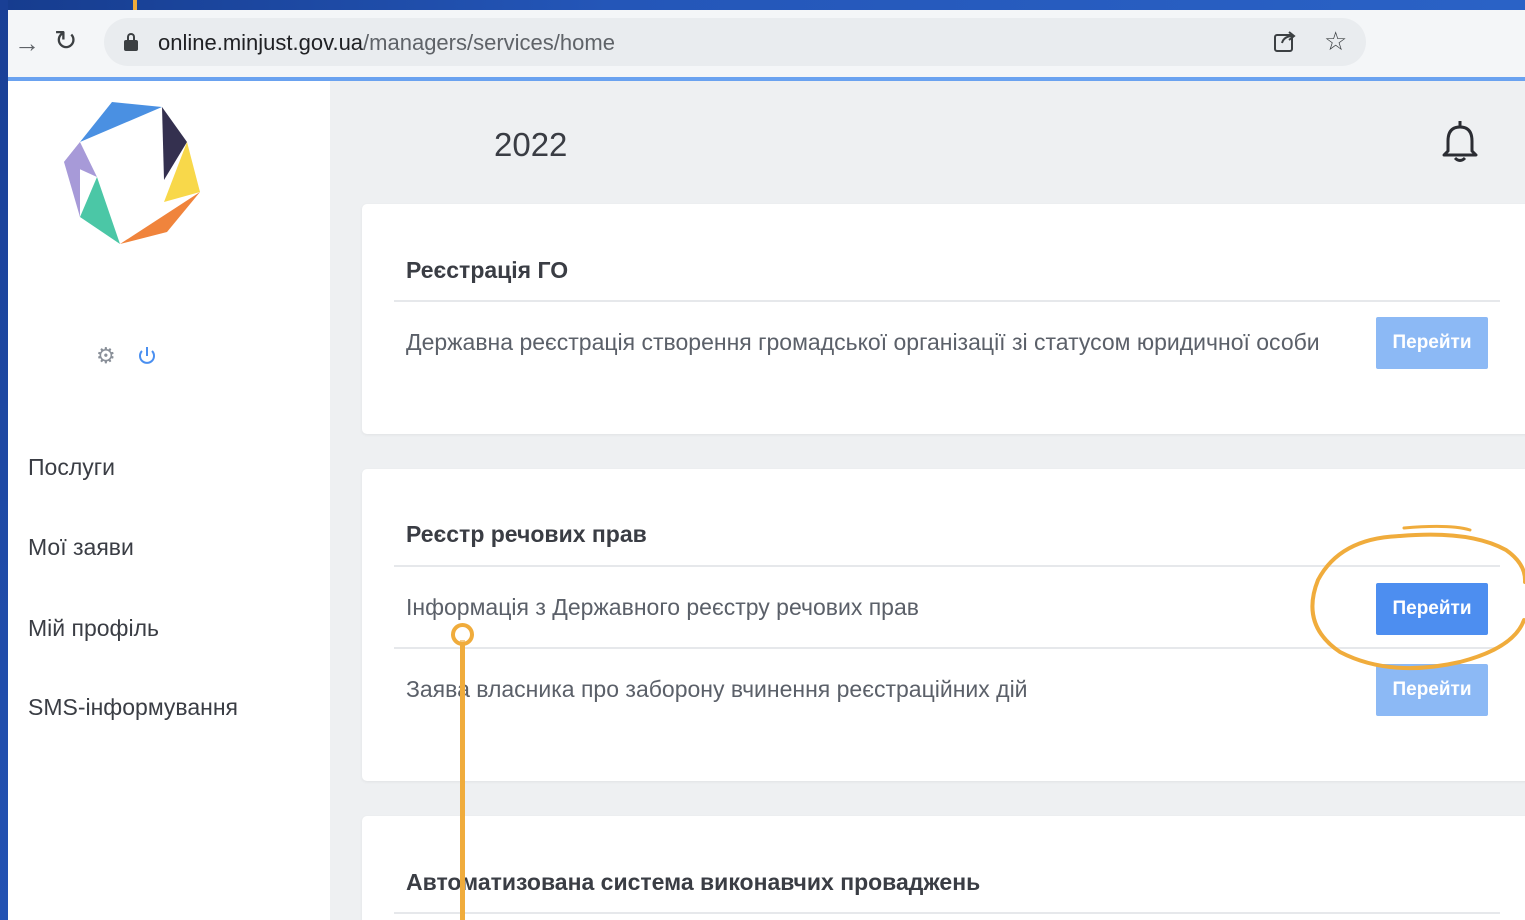 The width and height of the screenshot is (1525, 920). What do you see at coordinates (1335, 41) in the screenshot?
I see `star-icon: ☆` at bounding box center [1335, 41].